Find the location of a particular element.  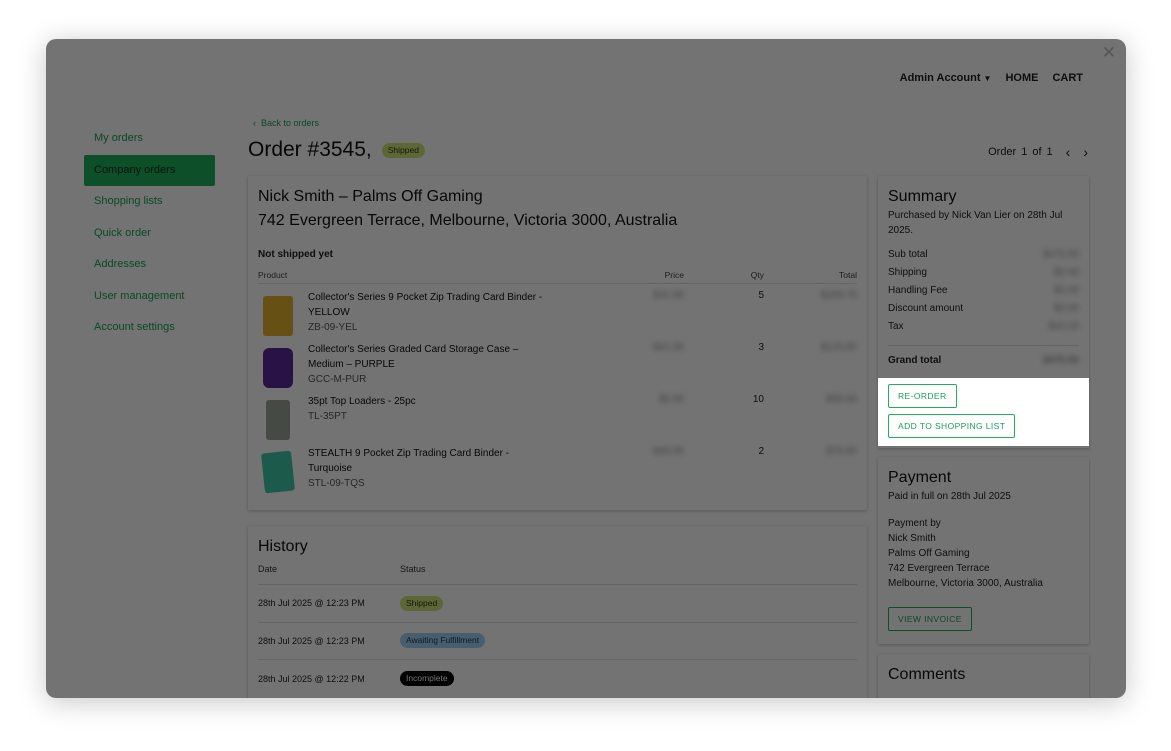

summary-line: Handling Fee $0.00 is located at coordinates (983, 290).